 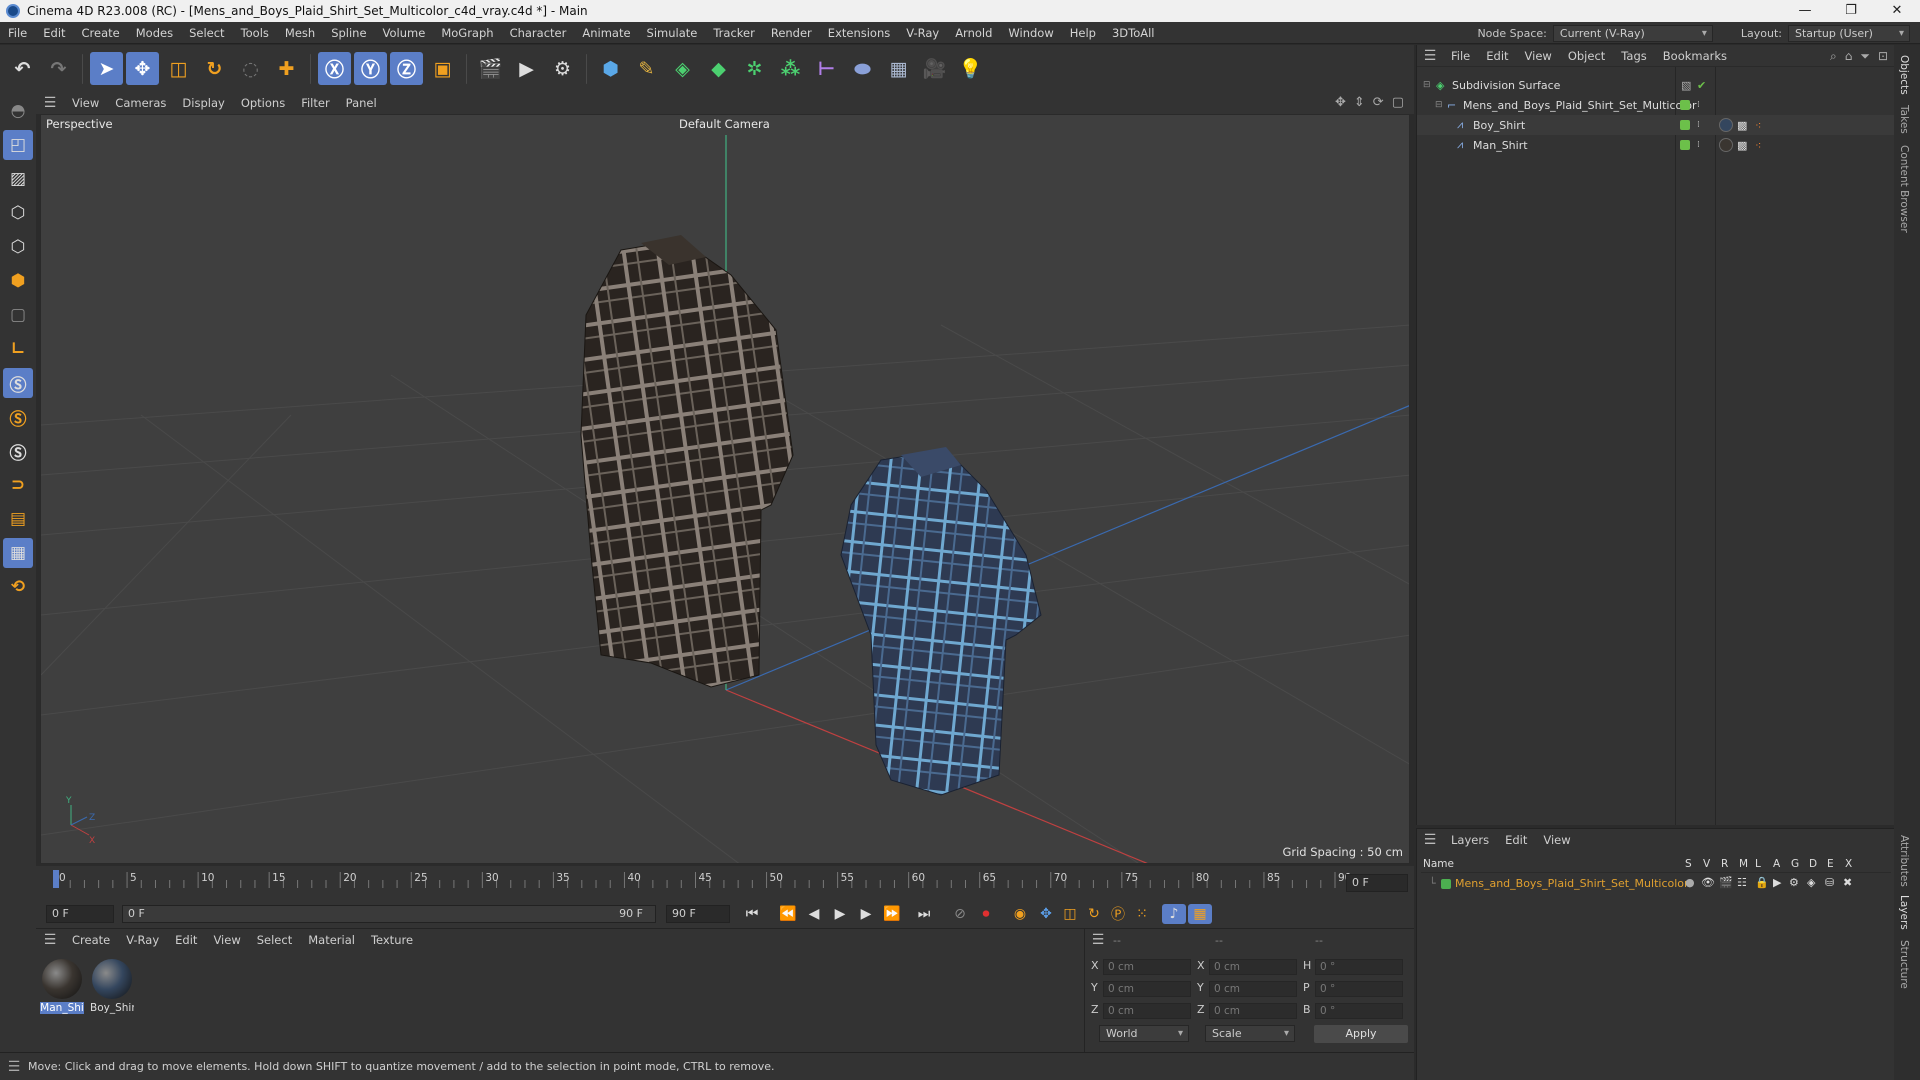 What do you see at coordinates (1377, 883) in the screenshot?
I see `current-frame-field: 0 F` at bounding box center [1377, 883].